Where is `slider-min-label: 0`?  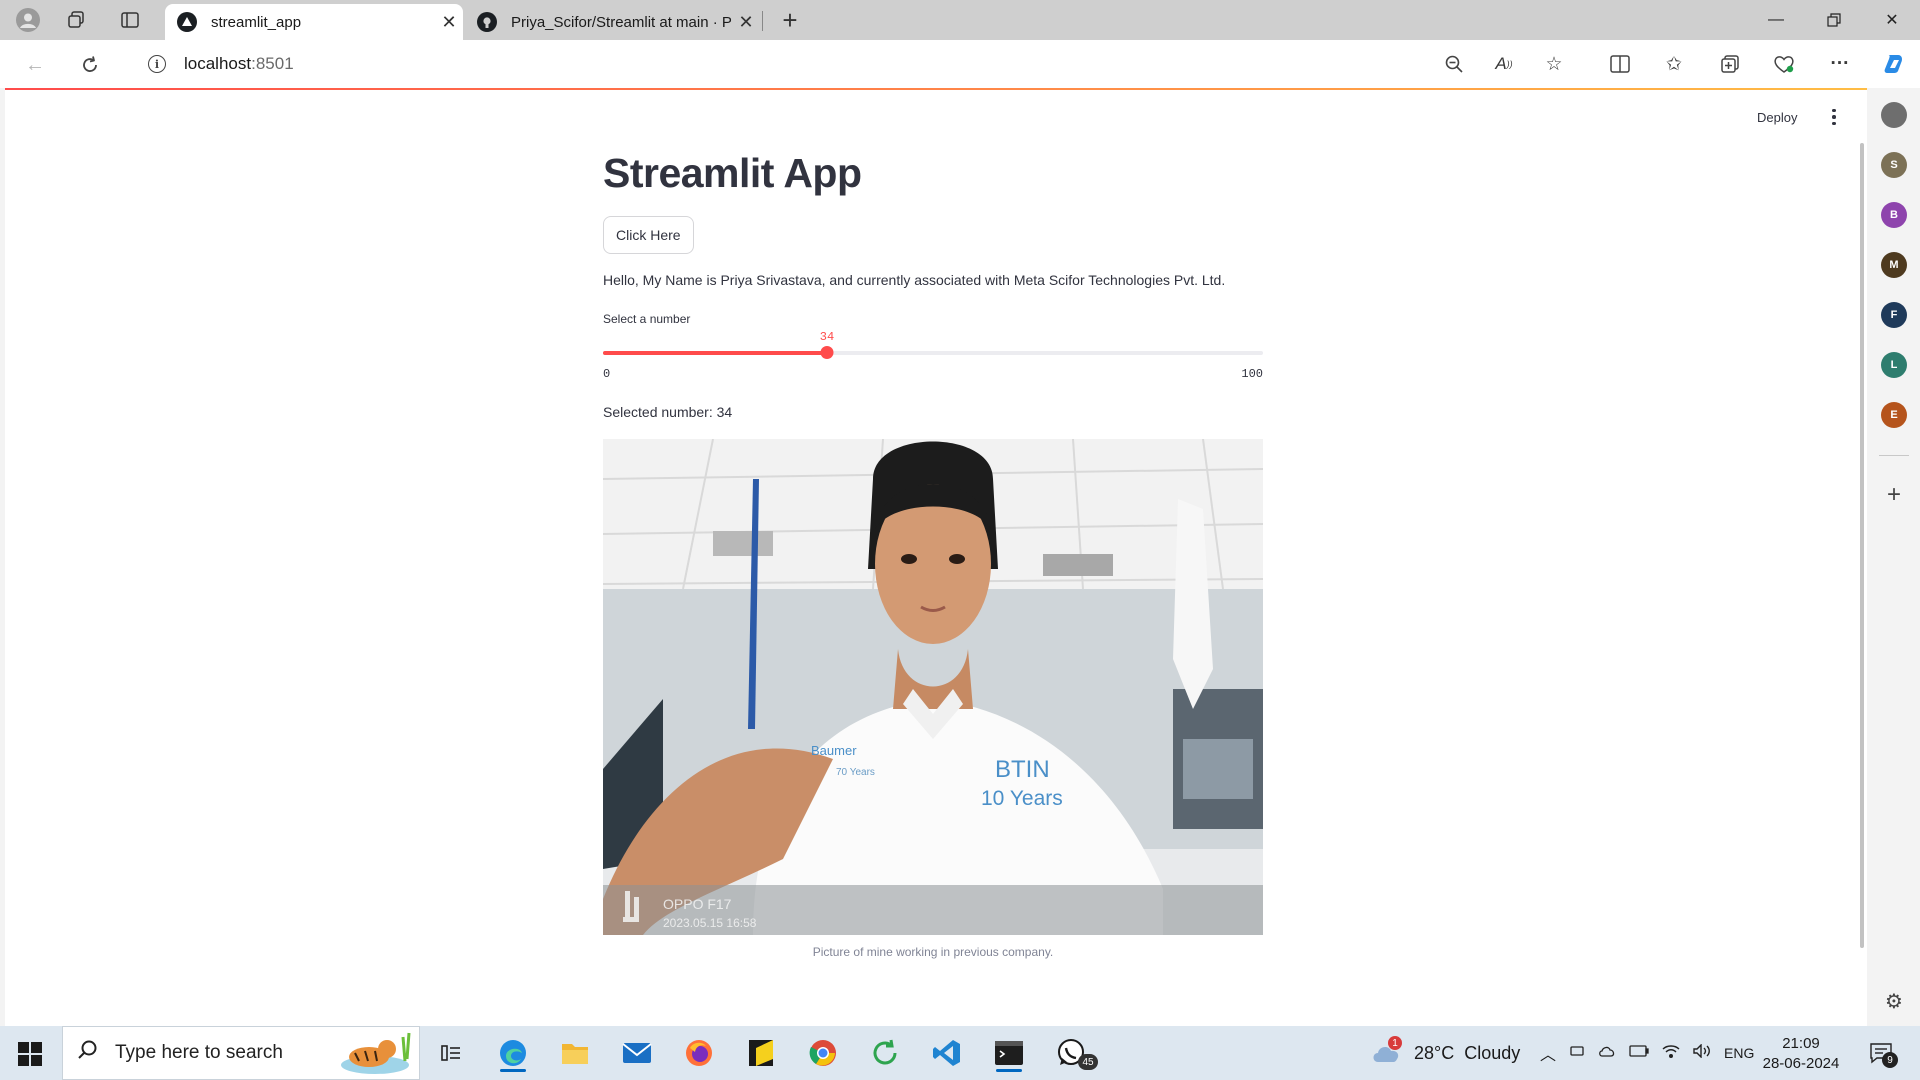 slider-min-label: 0 is located at coordinates (607, 374).